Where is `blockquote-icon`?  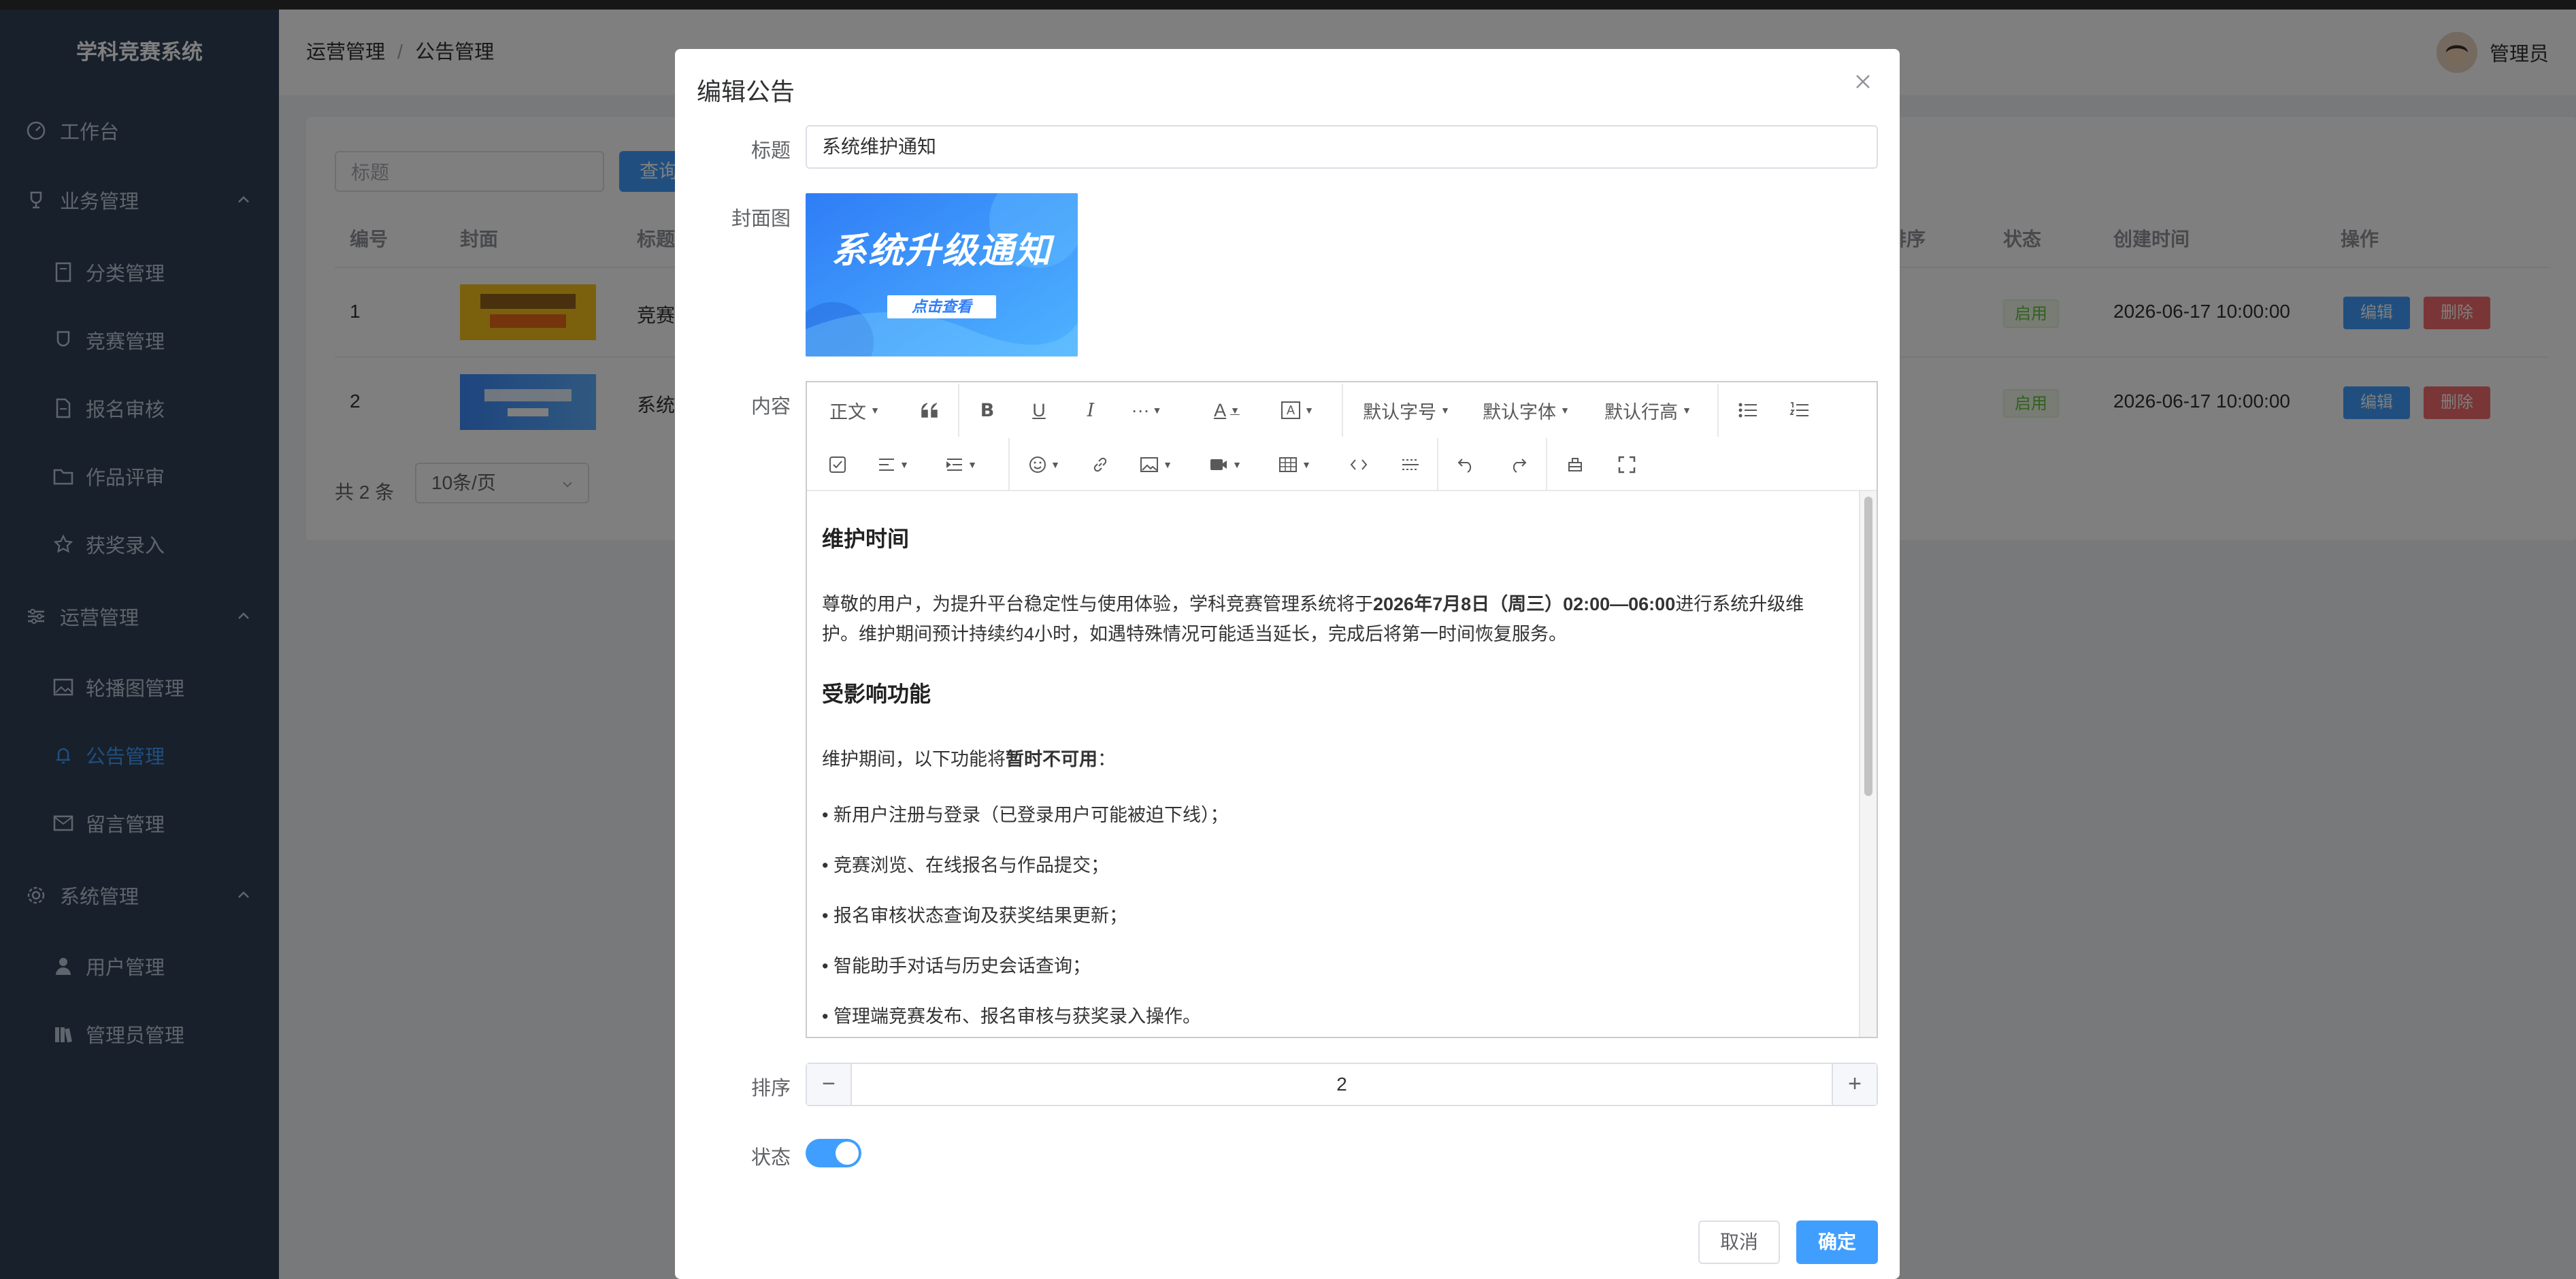 blockquote-icon is located at coordinates (930, 410).